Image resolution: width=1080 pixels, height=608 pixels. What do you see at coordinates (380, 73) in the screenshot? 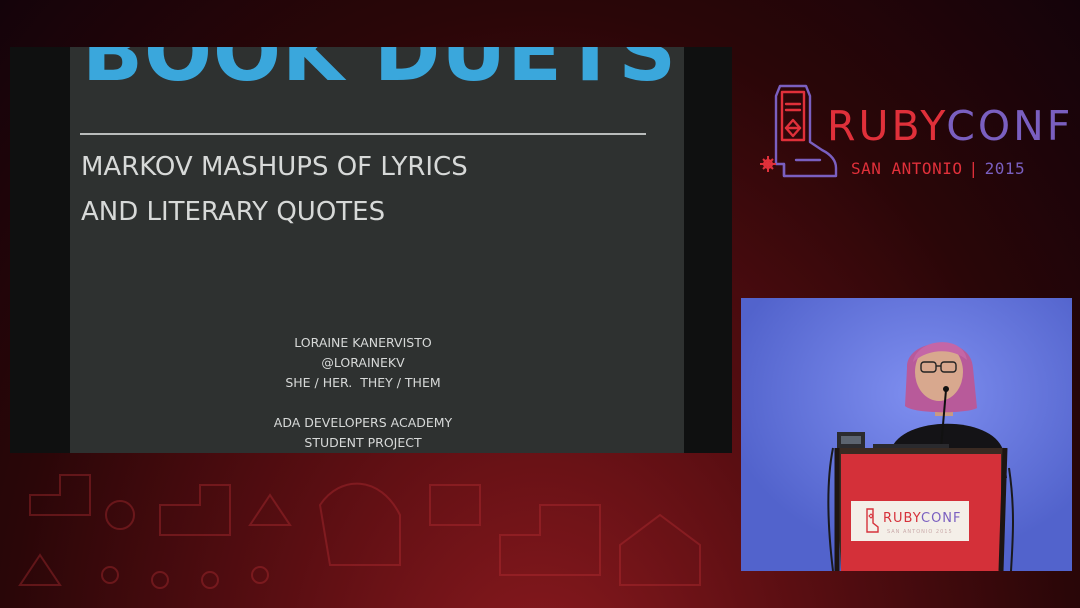
I see `slide-title: BOOK DUETS` at bounding box center [380, 73].